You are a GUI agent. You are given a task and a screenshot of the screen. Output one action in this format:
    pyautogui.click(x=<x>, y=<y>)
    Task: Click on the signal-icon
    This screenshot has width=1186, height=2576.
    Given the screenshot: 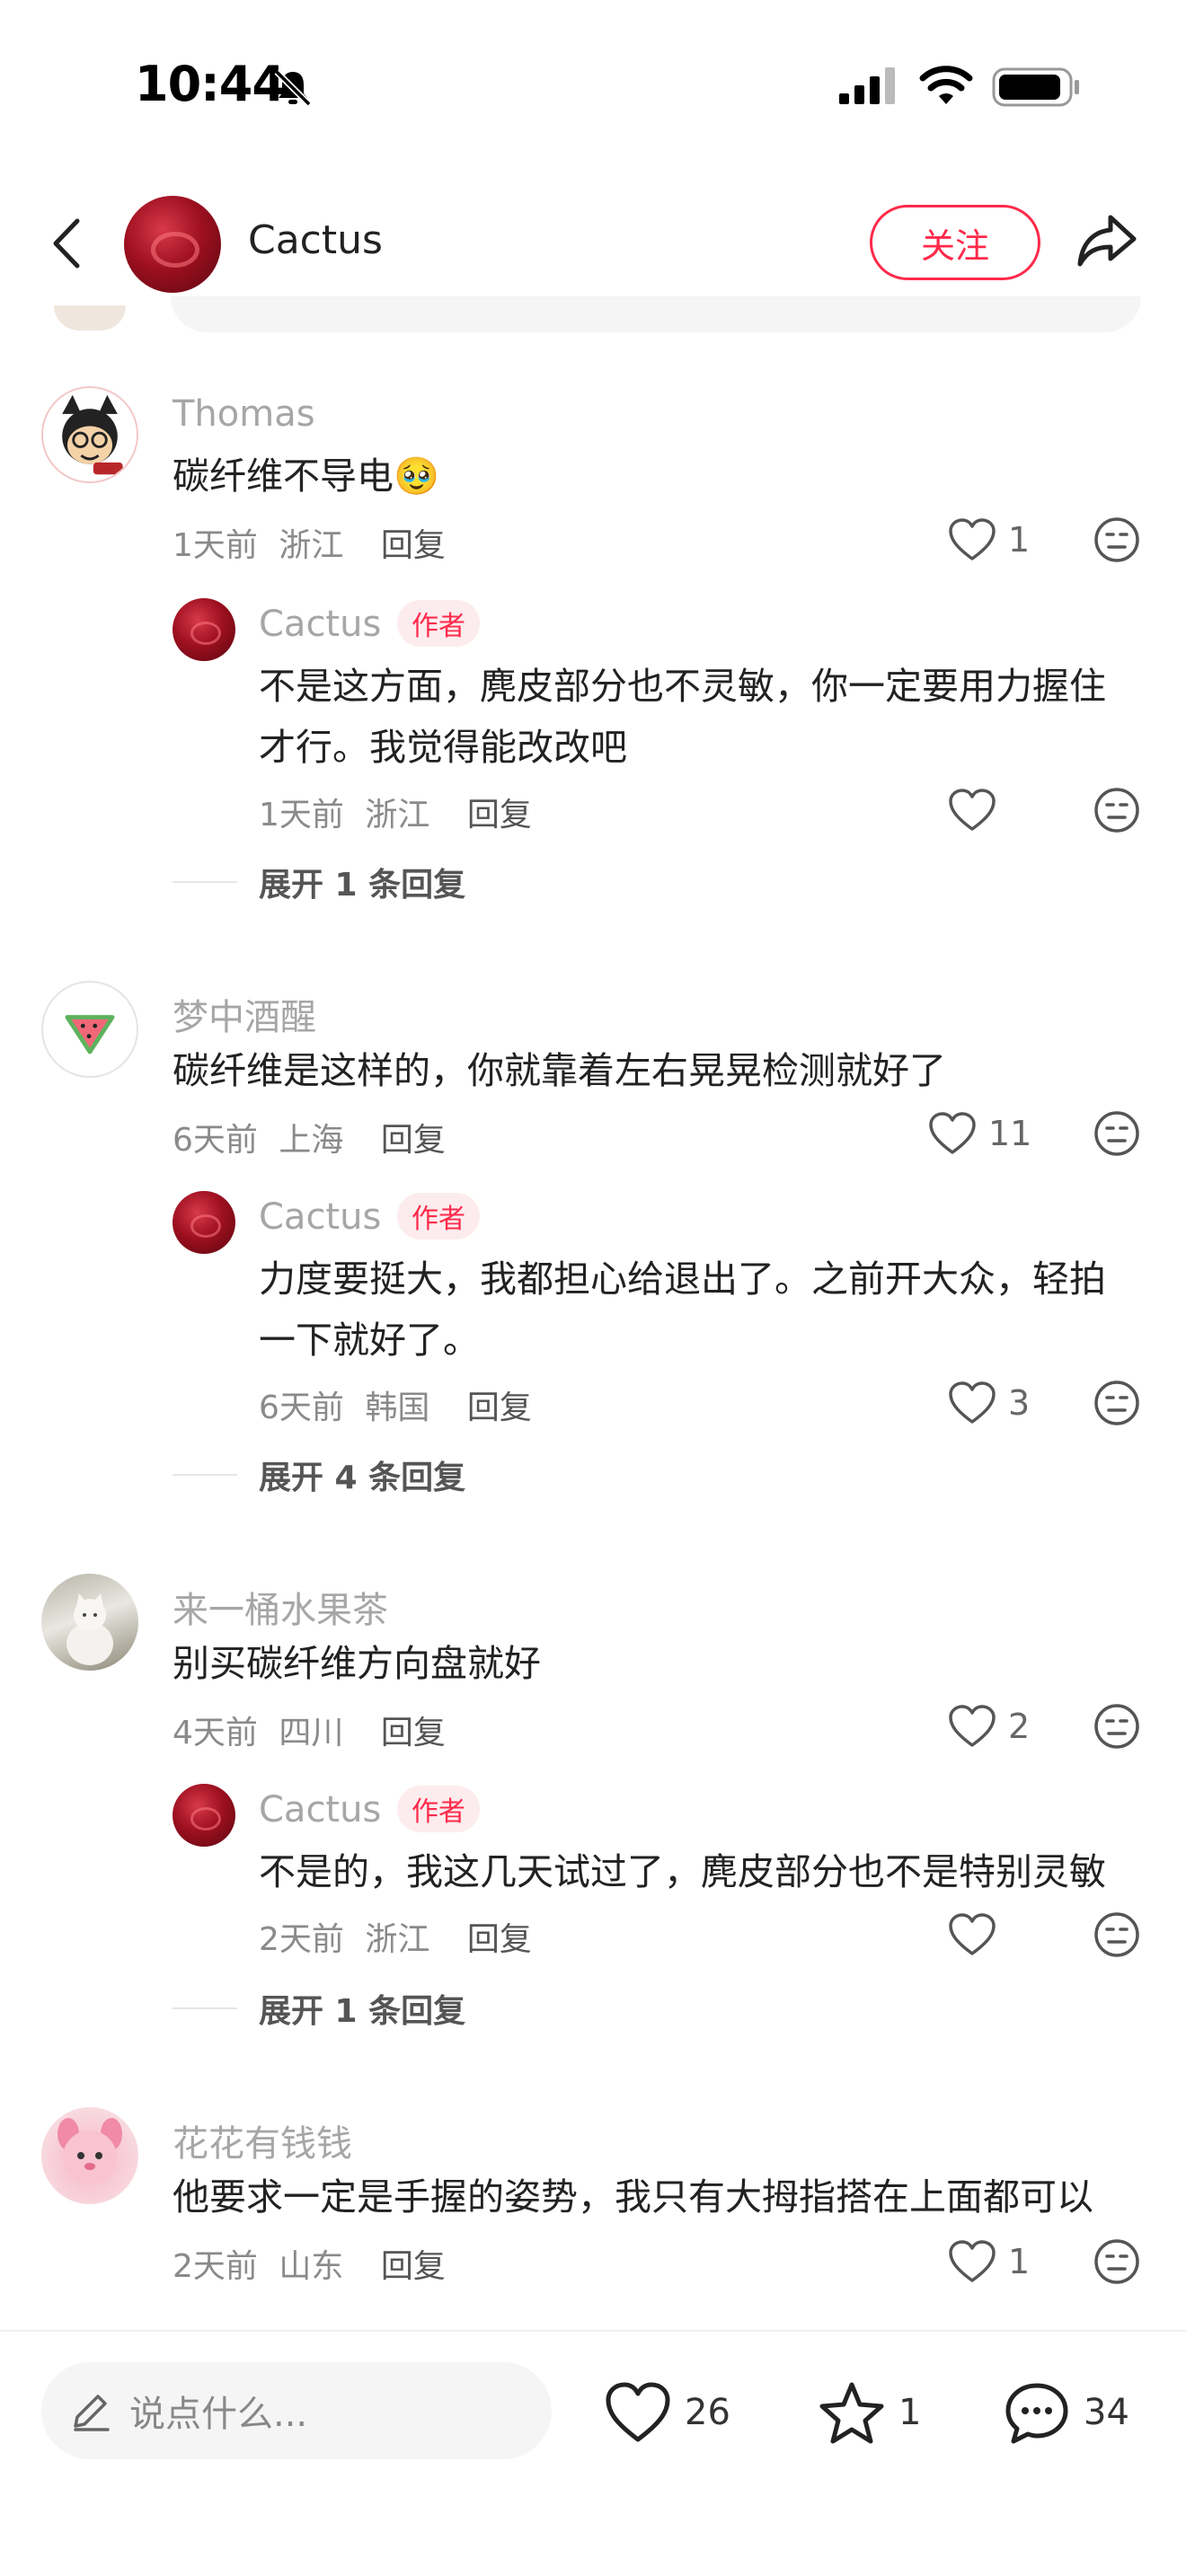 What is the action you would take?
    pyautogui.click(x=867, y=85)
    